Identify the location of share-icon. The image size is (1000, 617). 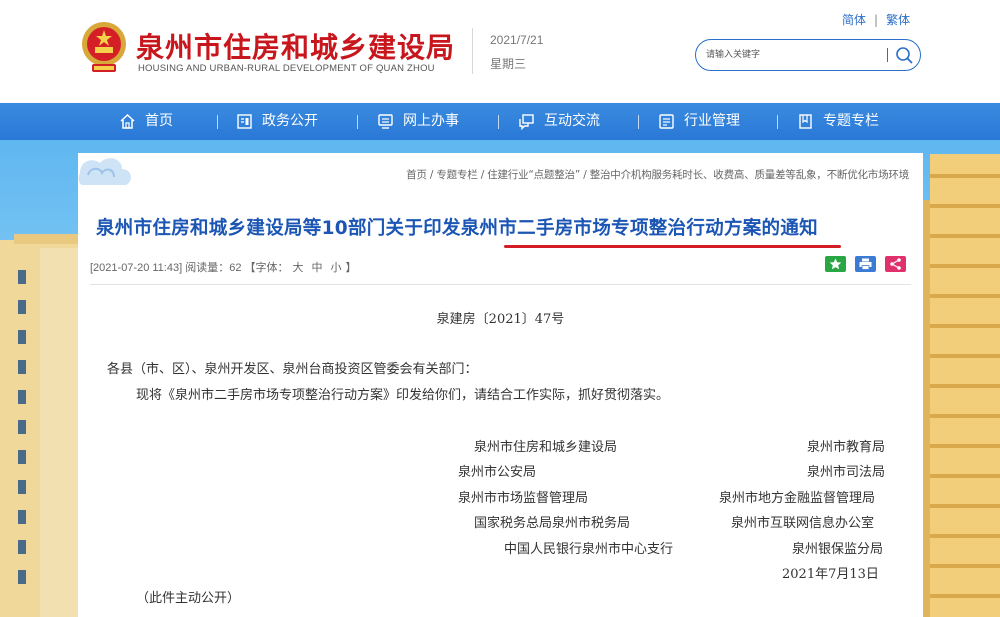
(895, 264).